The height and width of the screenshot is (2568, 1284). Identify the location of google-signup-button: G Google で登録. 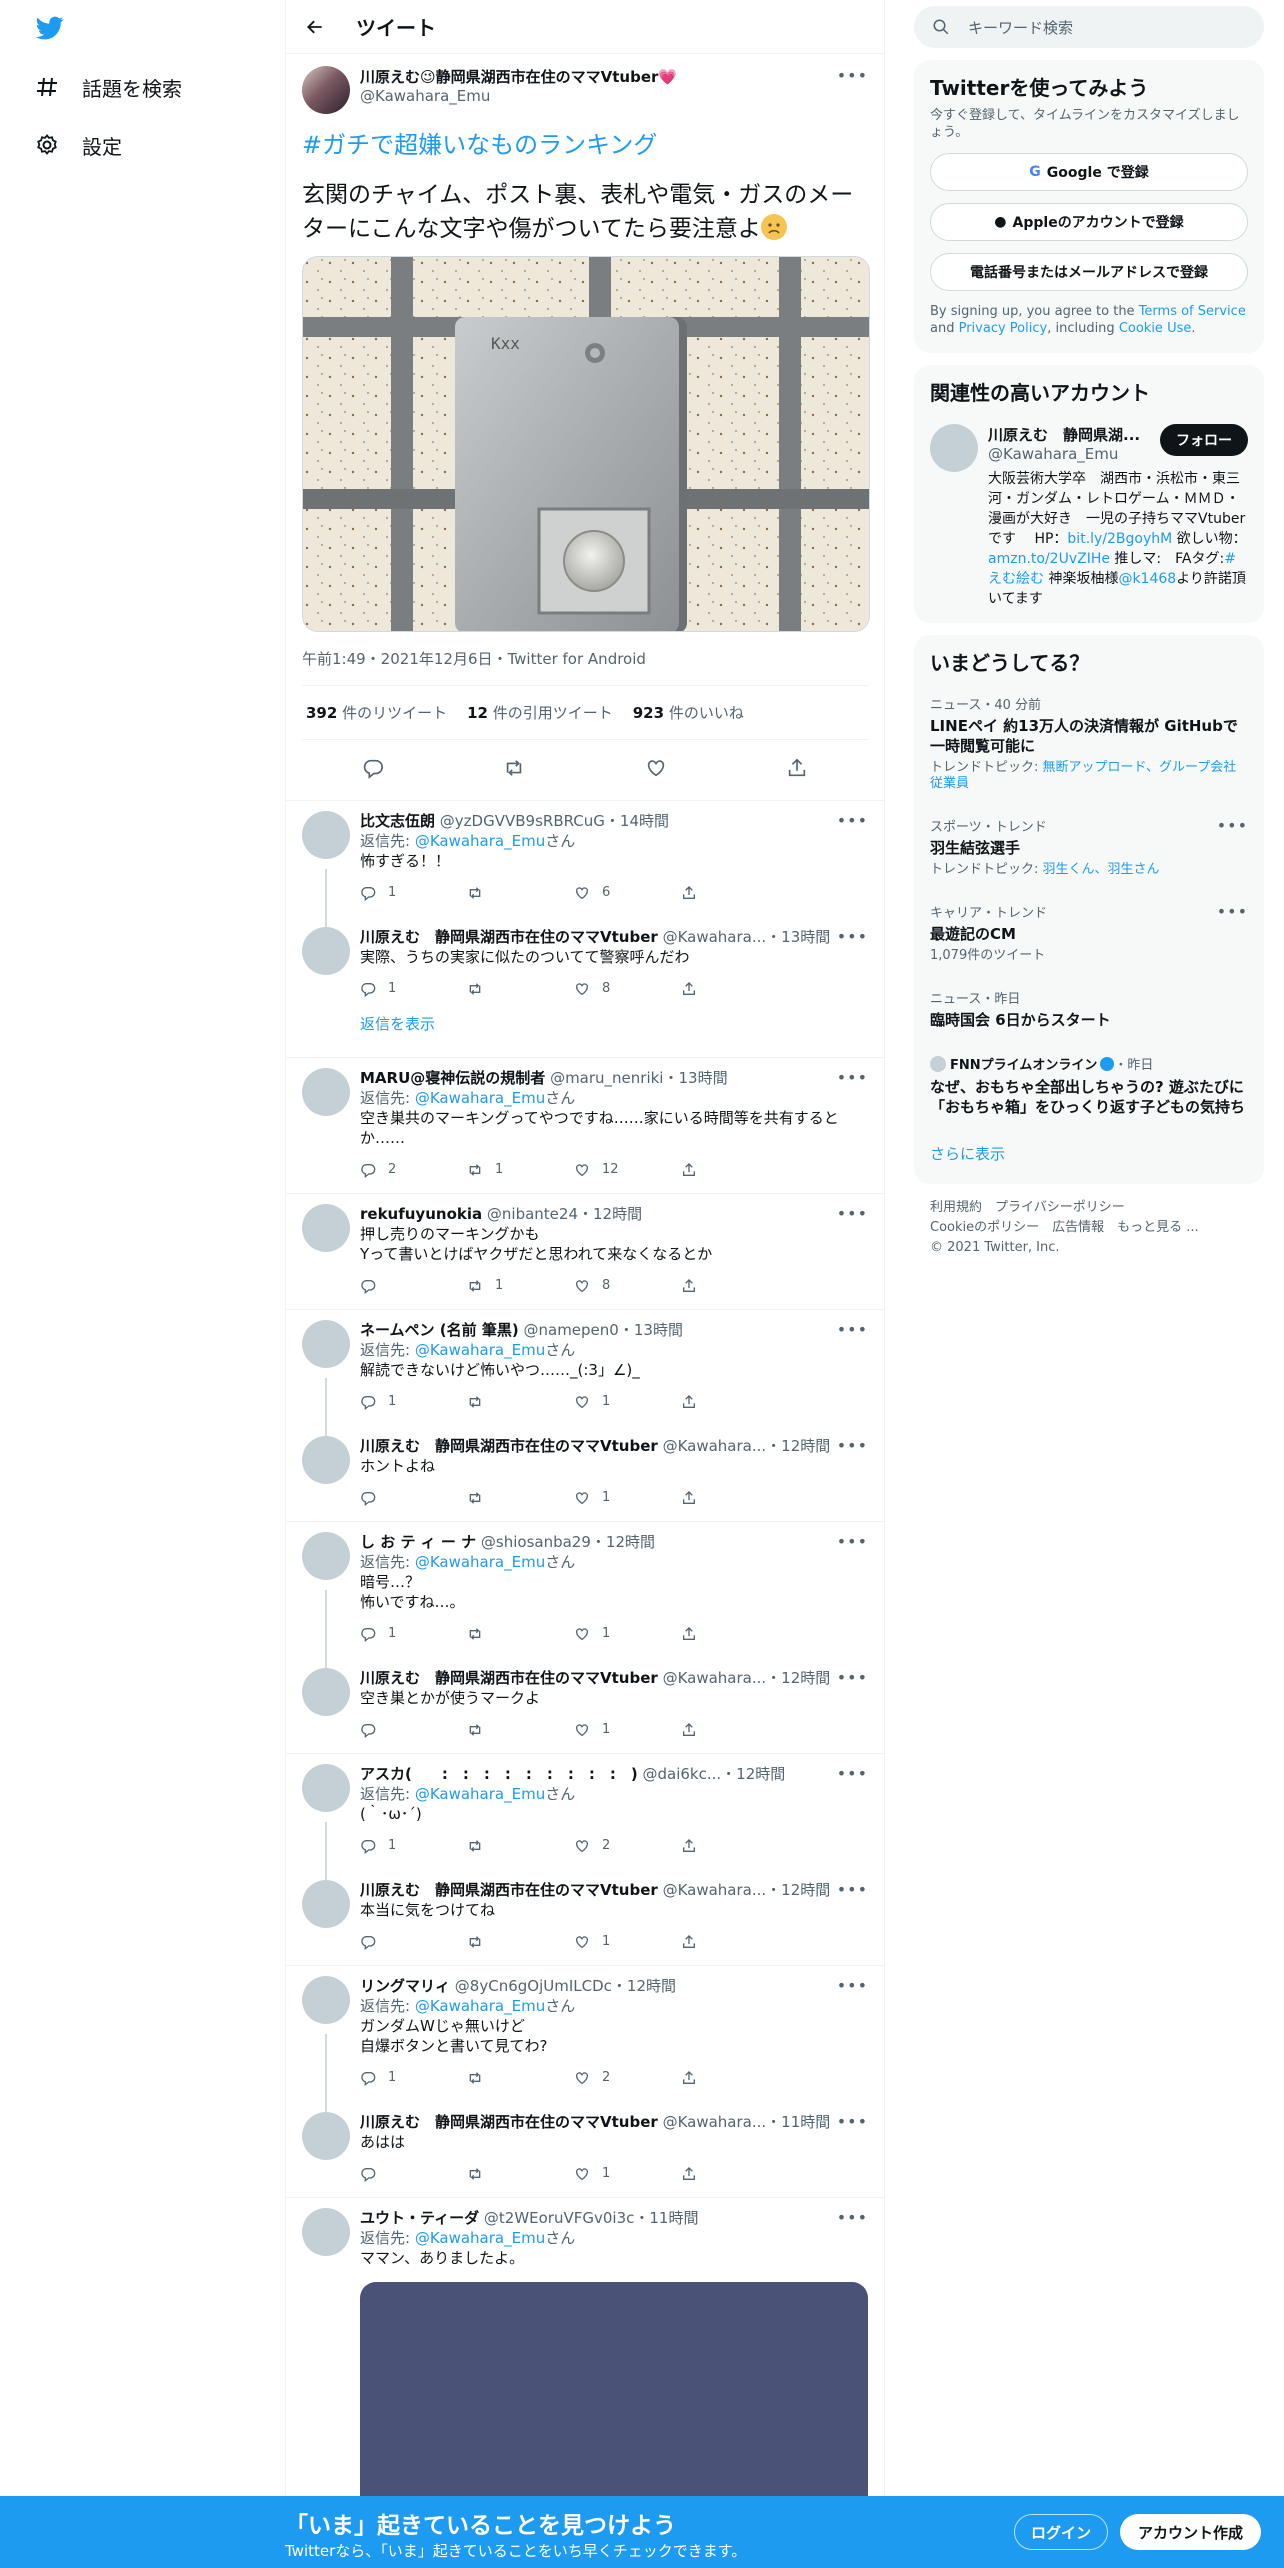
(1089, 172).